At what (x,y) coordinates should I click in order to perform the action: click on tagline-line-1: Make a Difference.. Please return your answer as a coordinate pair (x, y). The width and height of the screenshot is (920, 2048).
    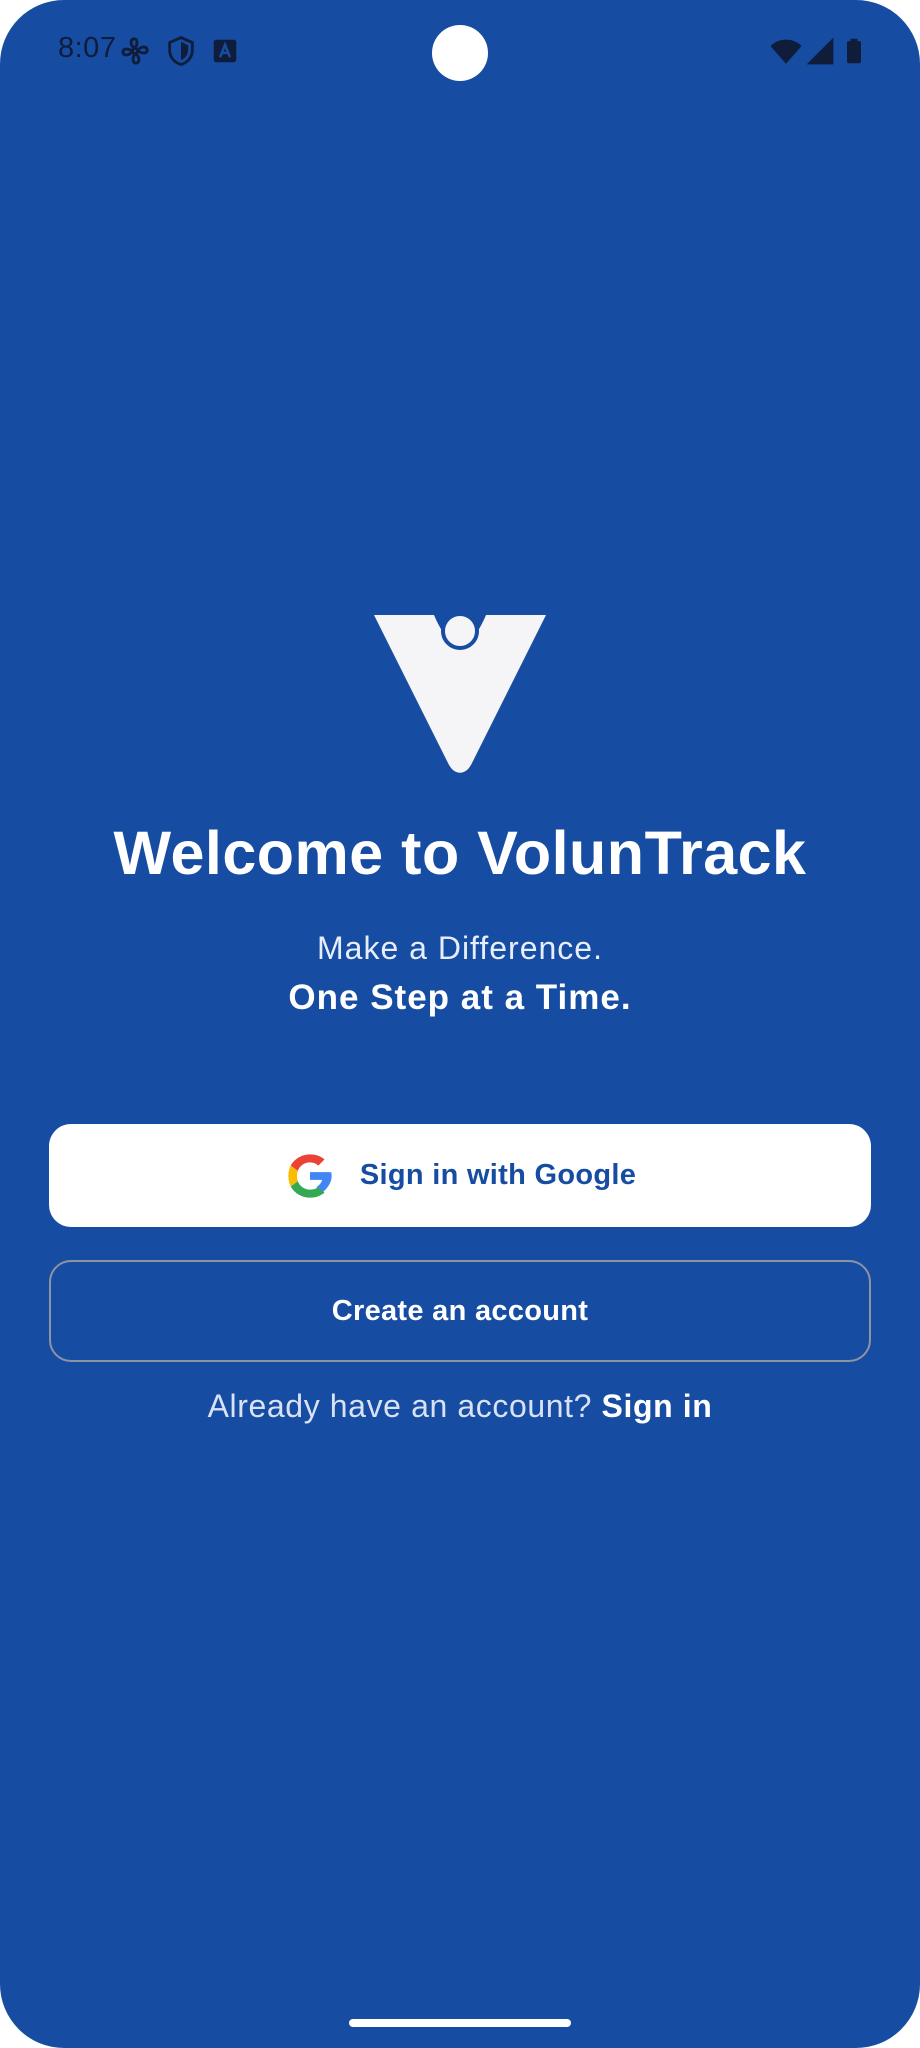
    Looking at the image, I should click on (460, 948).